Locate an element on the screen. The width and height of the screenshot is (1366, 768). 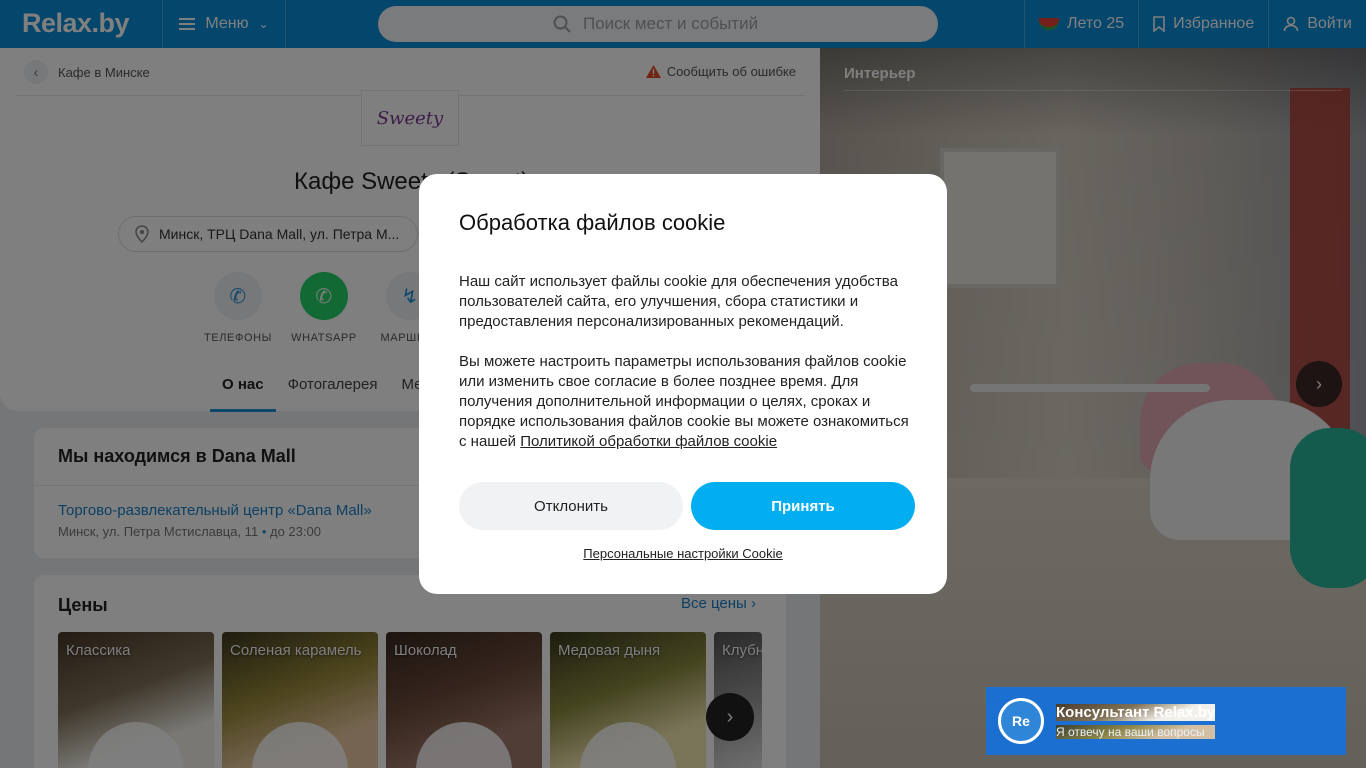
accept-button: Принять is located at coordinates (803, 506).